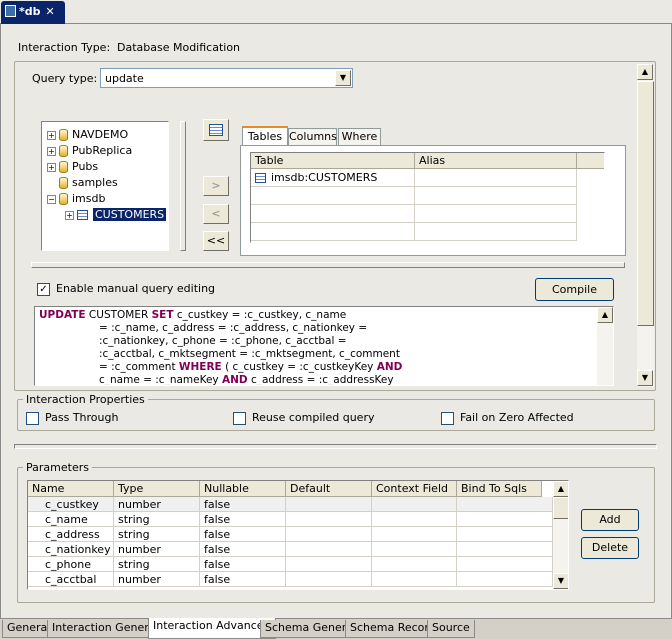 Image resolution: width=672 pixels, height=639 pixels. Describe the element at coordinates (183, 186) in the screenshot. I see `tree-splitter` at that location.